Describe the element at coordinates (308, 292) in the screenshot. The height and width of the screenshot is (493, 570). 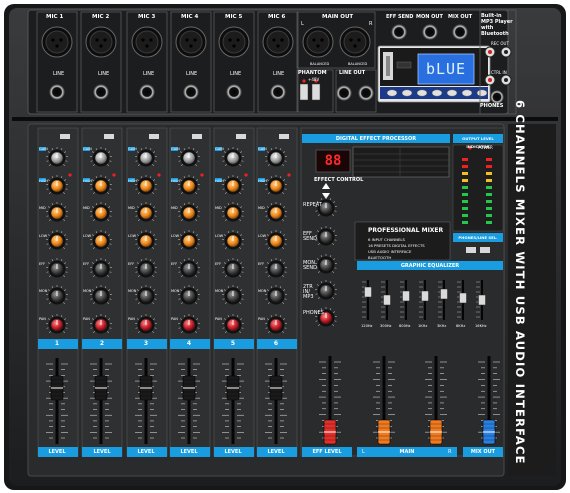
I see `effect-knob-label-2tr: 2TR IN/ MP3` at that location.